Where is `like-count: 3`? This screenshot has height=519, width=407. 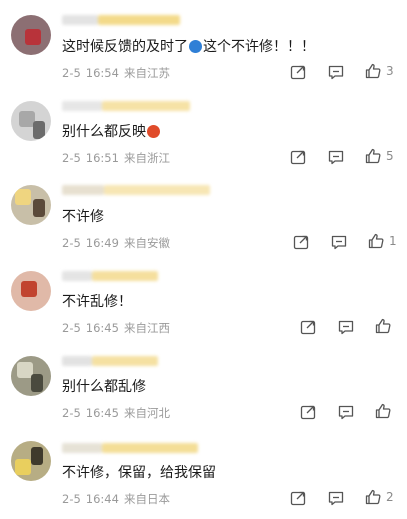 like-count: 3 is located at coordinates (390, 71).